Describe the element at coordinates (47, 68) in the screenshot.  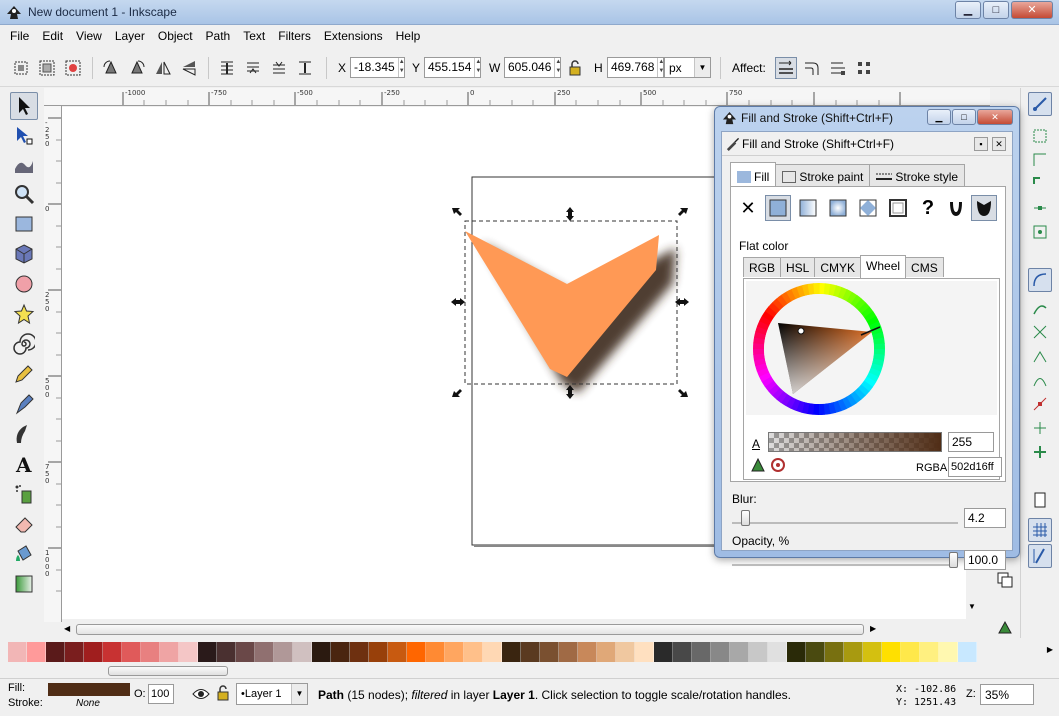
I see `select-all-layers-icon` at that location.